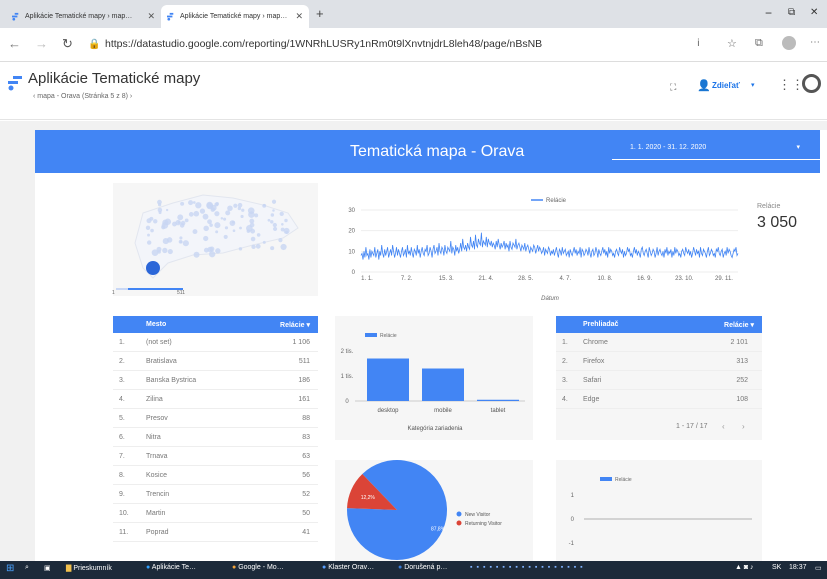 The height and width of the screenshot is (579, 827). I want to click on table-row: 3. Banska Bystrica 186, so click(215, 380).